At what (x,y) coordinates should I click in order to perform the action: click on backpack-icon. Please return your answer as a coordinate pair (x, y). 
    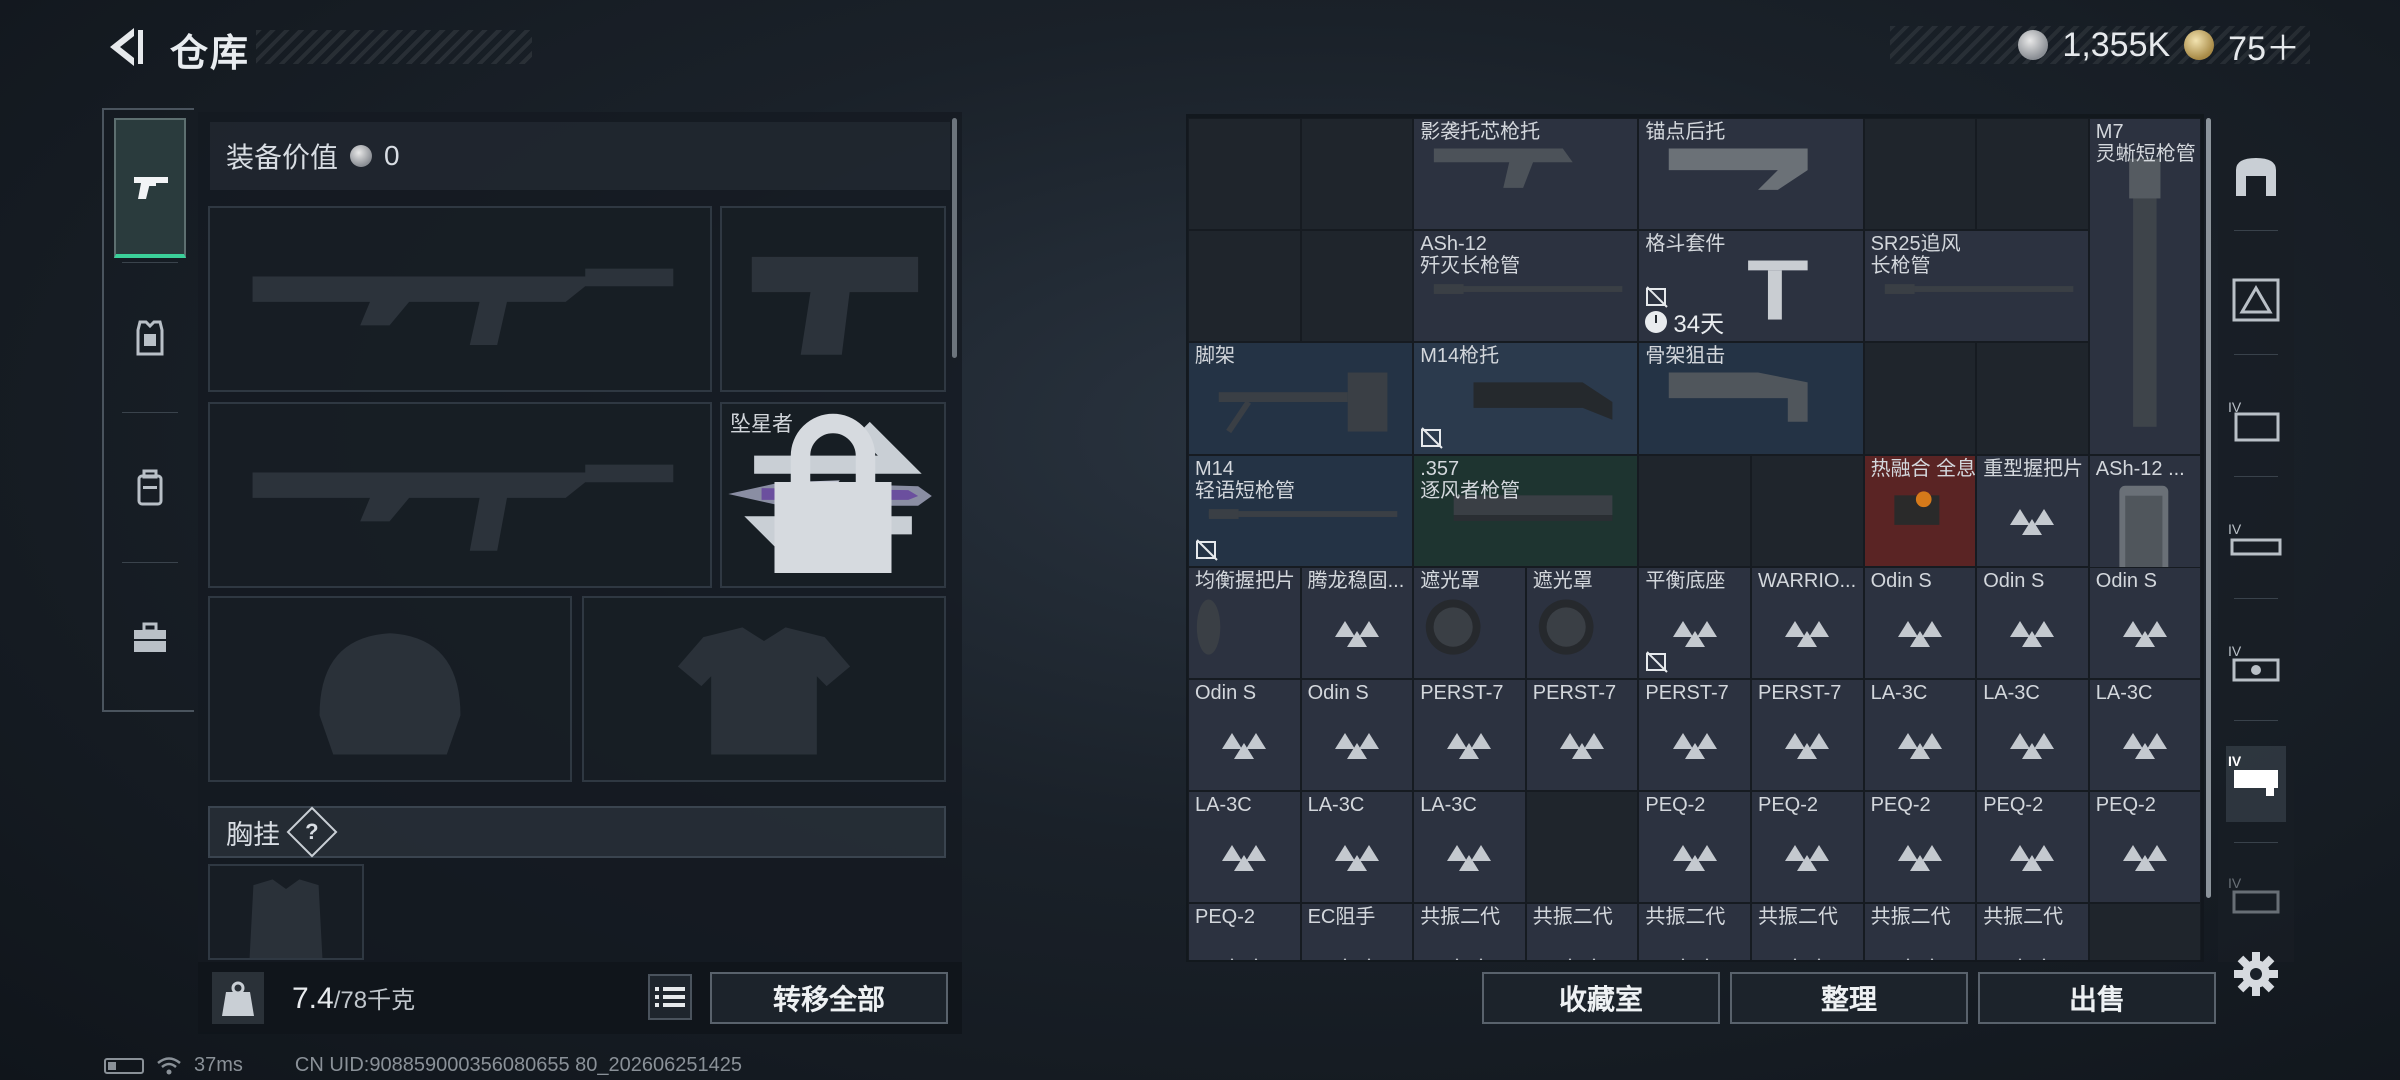
    Looking at the image, I should click on (150, 487).